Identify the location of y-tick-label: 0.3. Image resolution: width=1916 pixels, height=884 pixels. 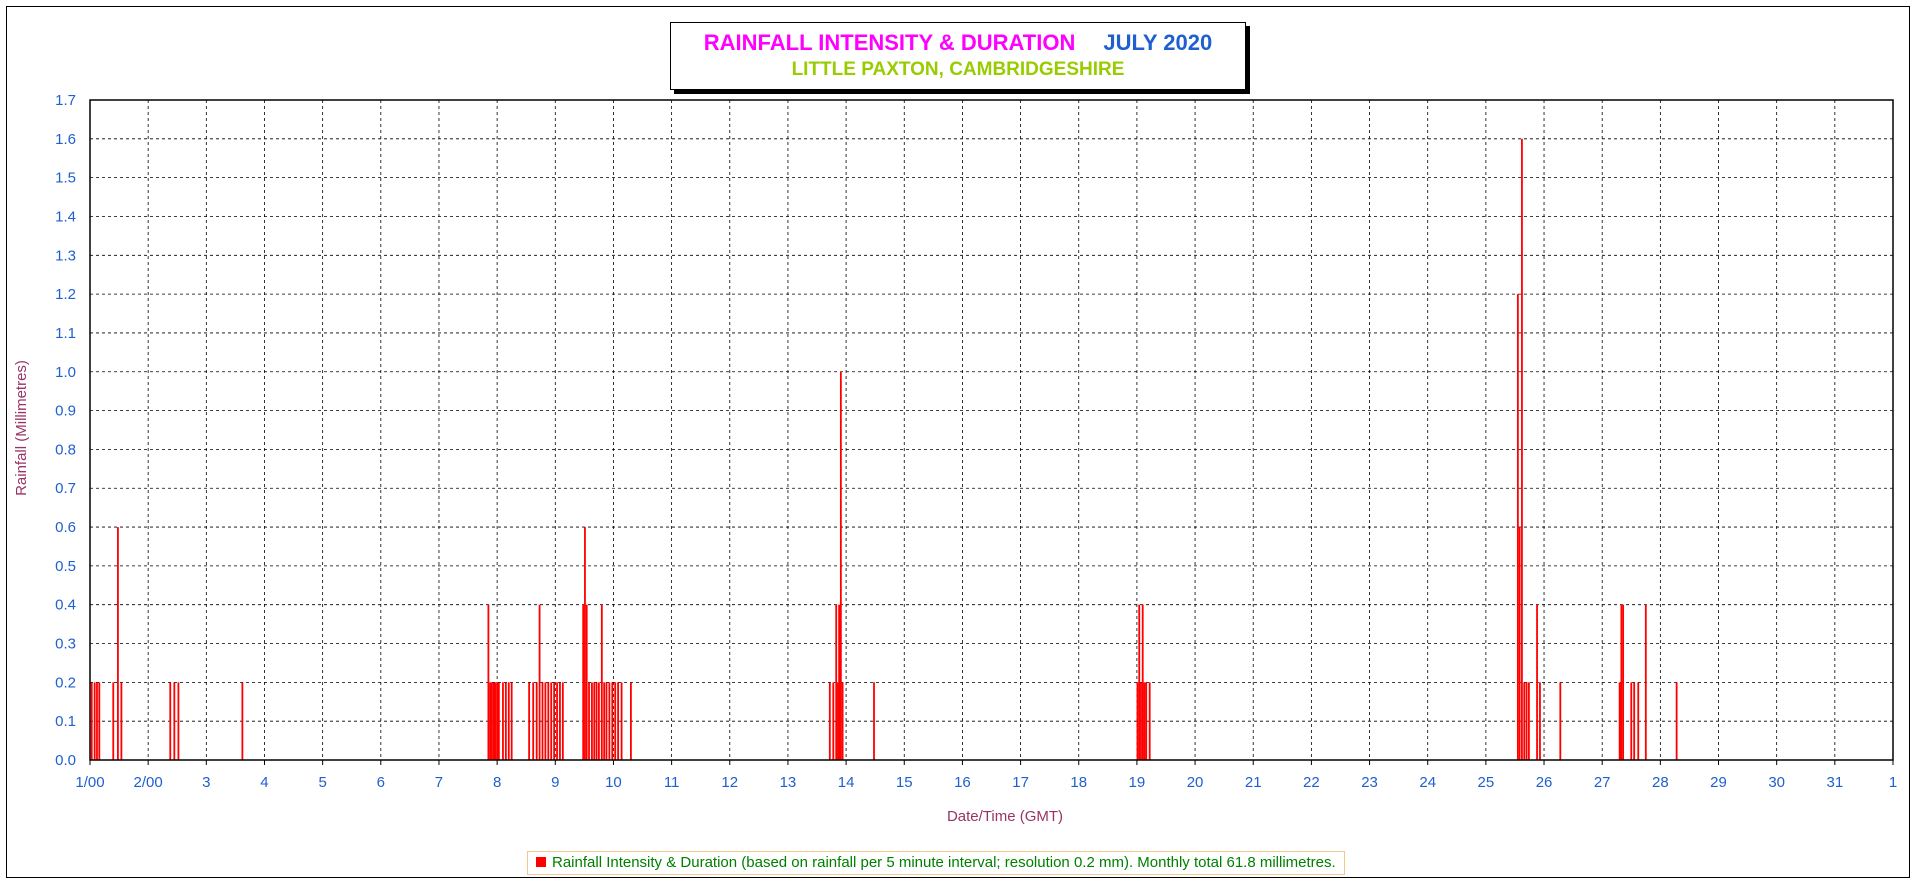
(65, 644).